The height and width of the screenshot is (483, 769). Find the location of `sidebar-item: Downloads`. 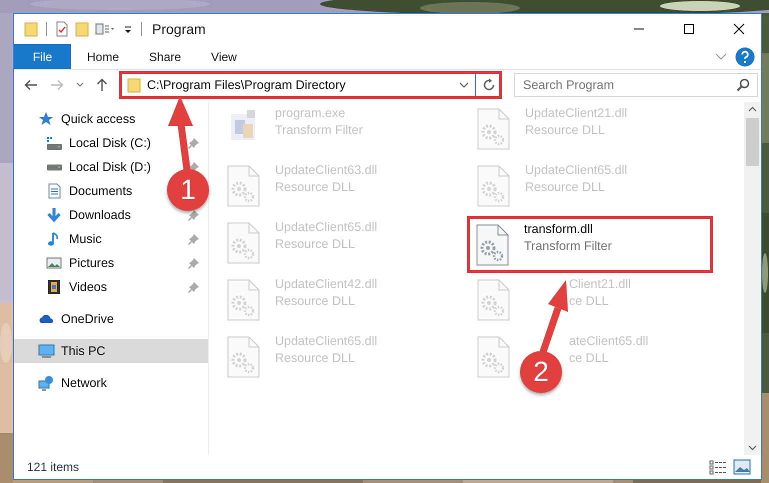

sidebar-item: Downloads is located at coordinates (88, 215).